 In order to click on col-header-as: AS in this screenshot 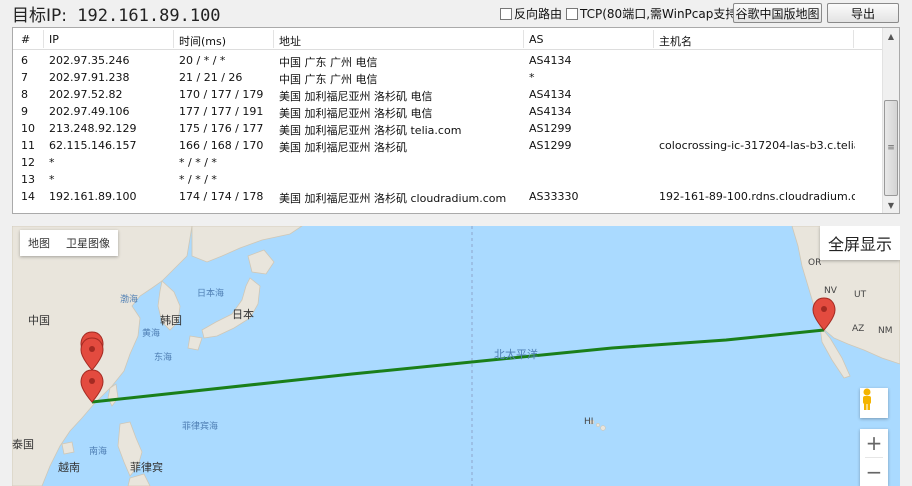, I will do `click(536, 39)`.